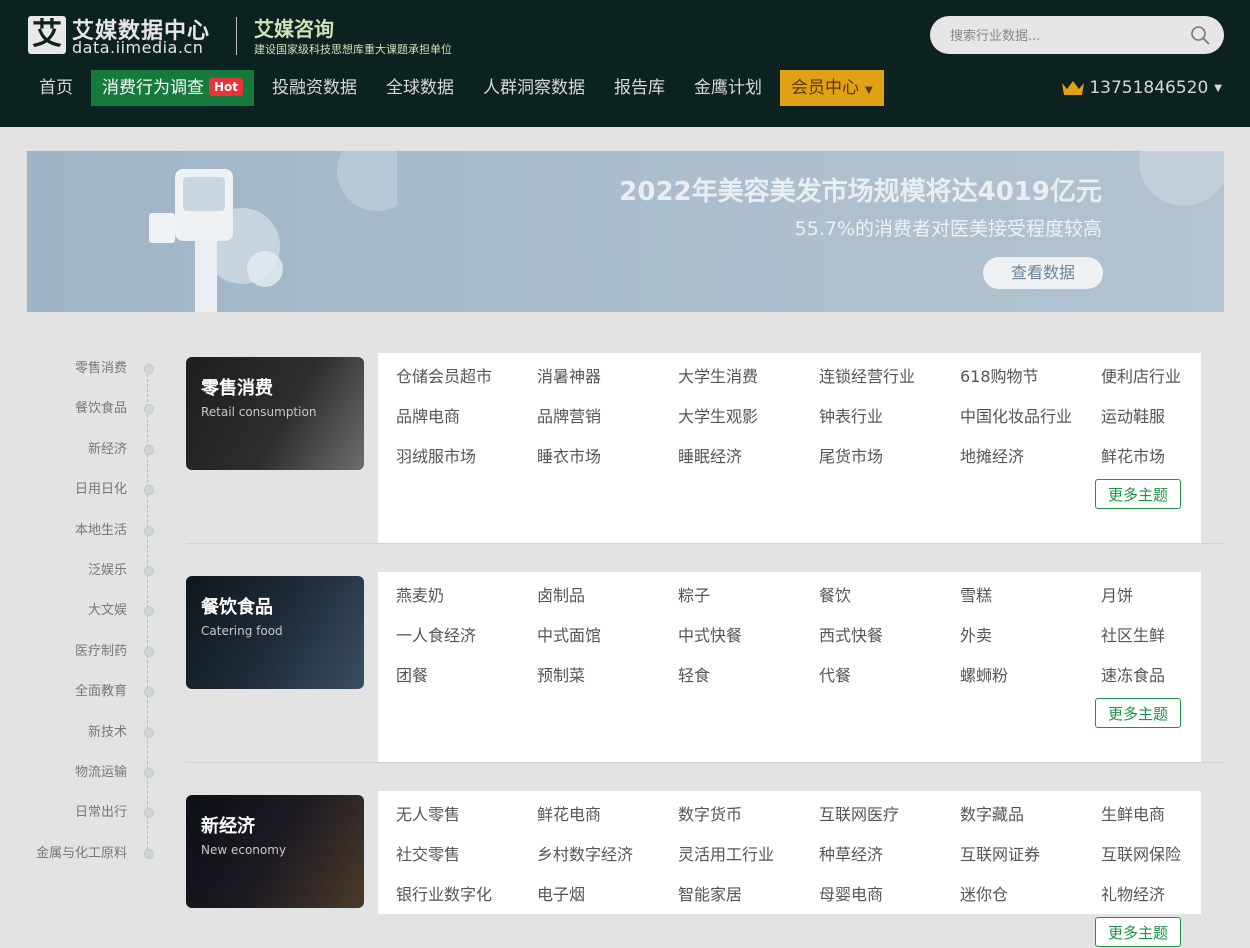 This screenshot has height=948, width=1250. Describe the element at coordinates (851, 415) in the screenshot. I see `topic-link: 钟表行业` at that location.